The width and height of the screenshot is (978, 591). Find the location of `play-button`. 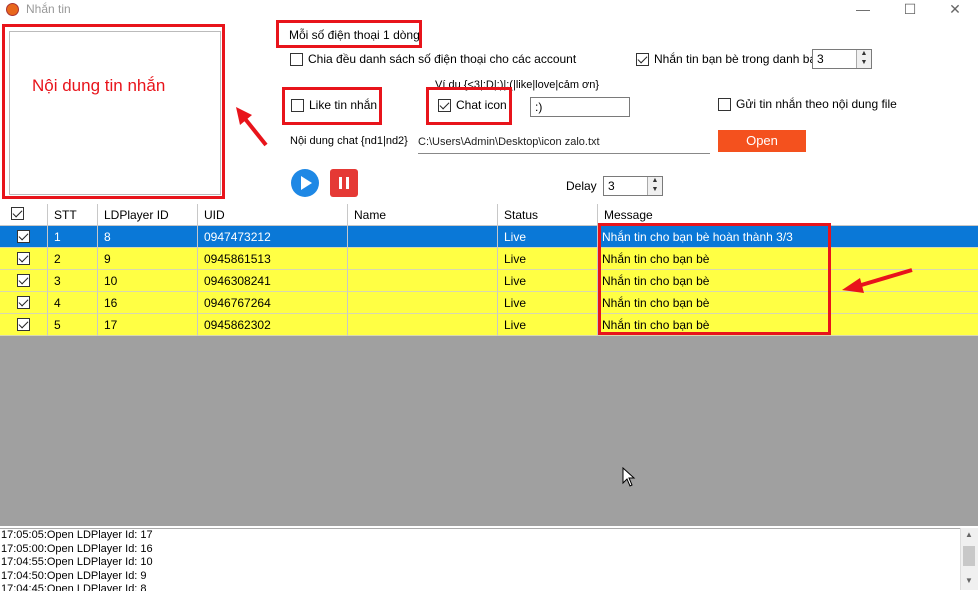

play-button is located at coordinates (305, 183).